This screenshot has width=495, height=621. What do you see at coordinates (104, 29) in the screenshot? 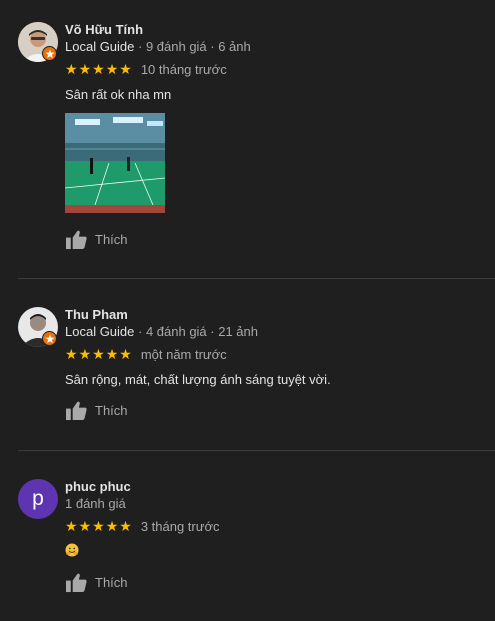
I see `reviewer-name: Võ Hữu Tính` at bounding box center [104, 29].